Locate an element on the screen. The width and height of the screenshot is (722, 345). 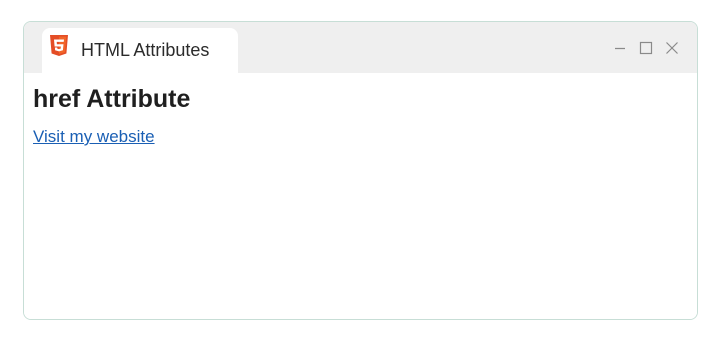
browser-tab: HTML Attributes is located at coordinates (140, 51).